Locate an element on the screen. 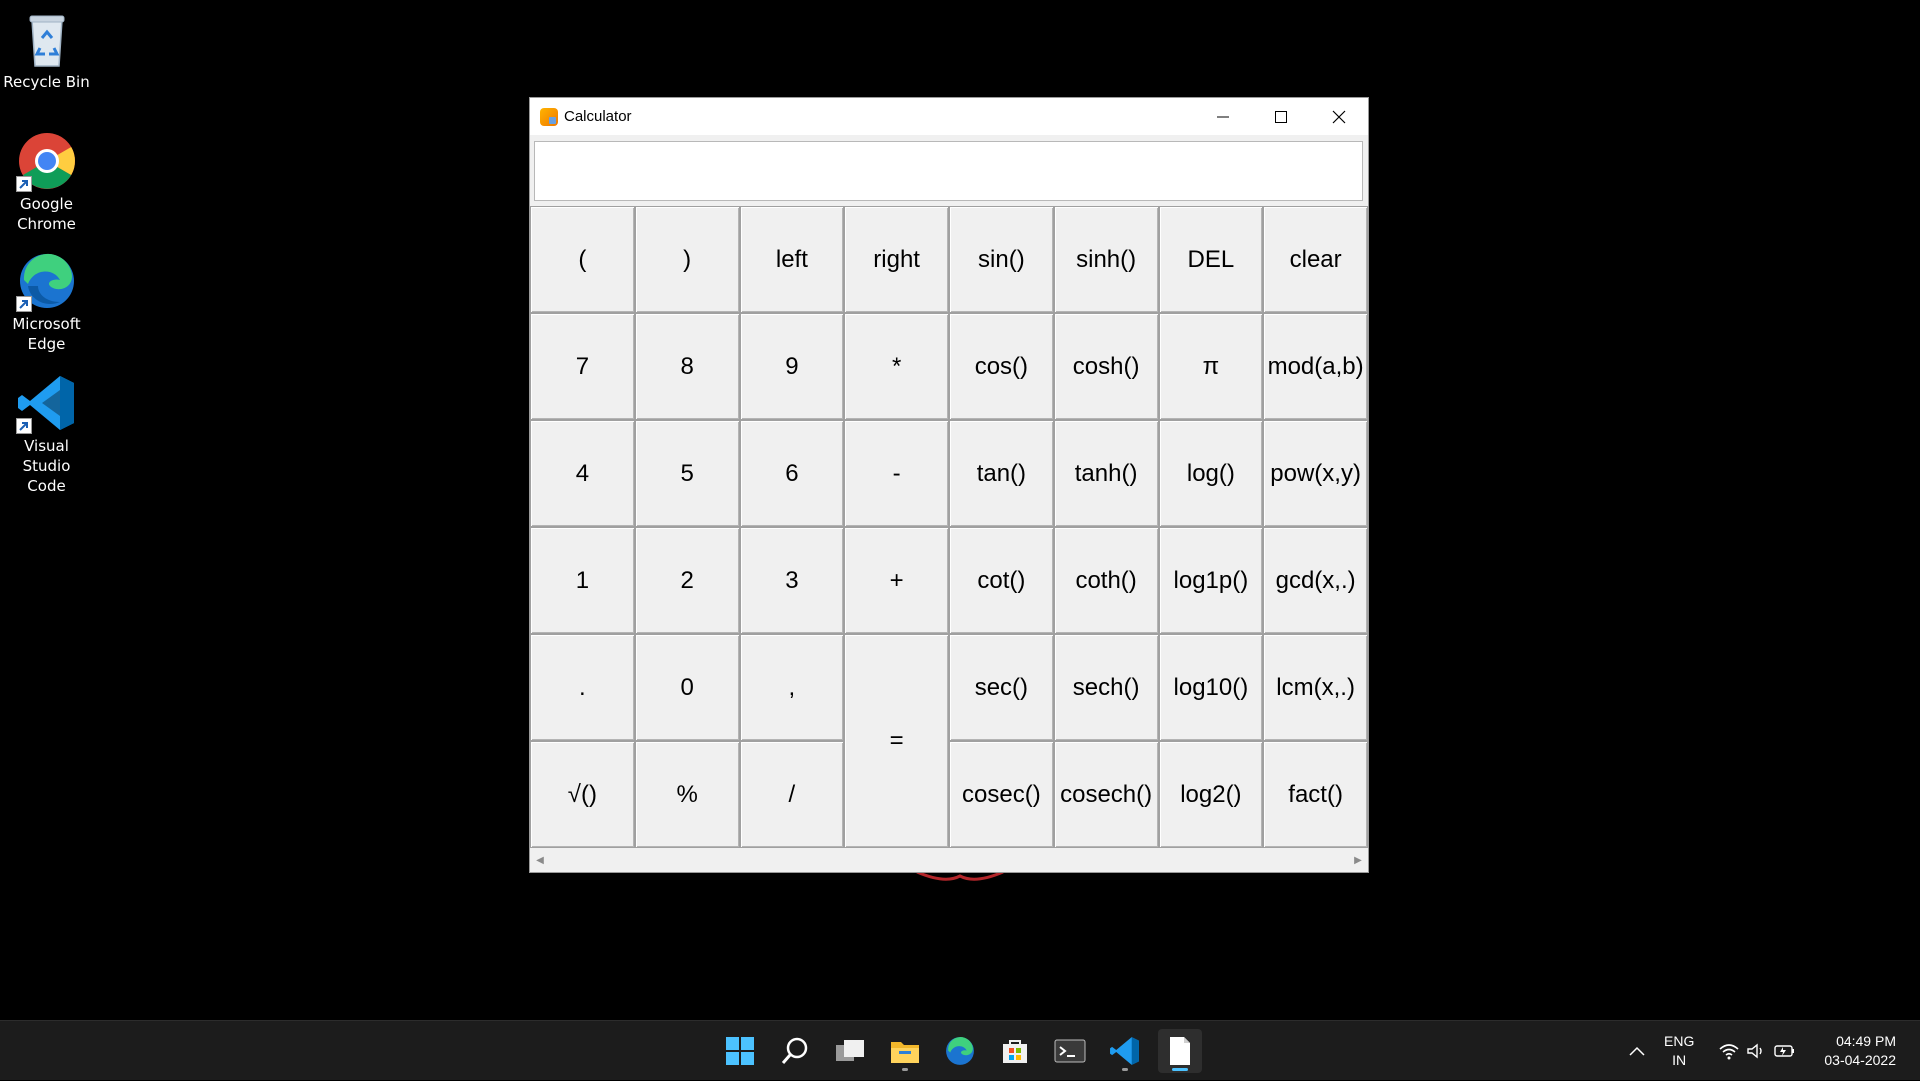  key-8: 8 is located at coordinates (687, 366).